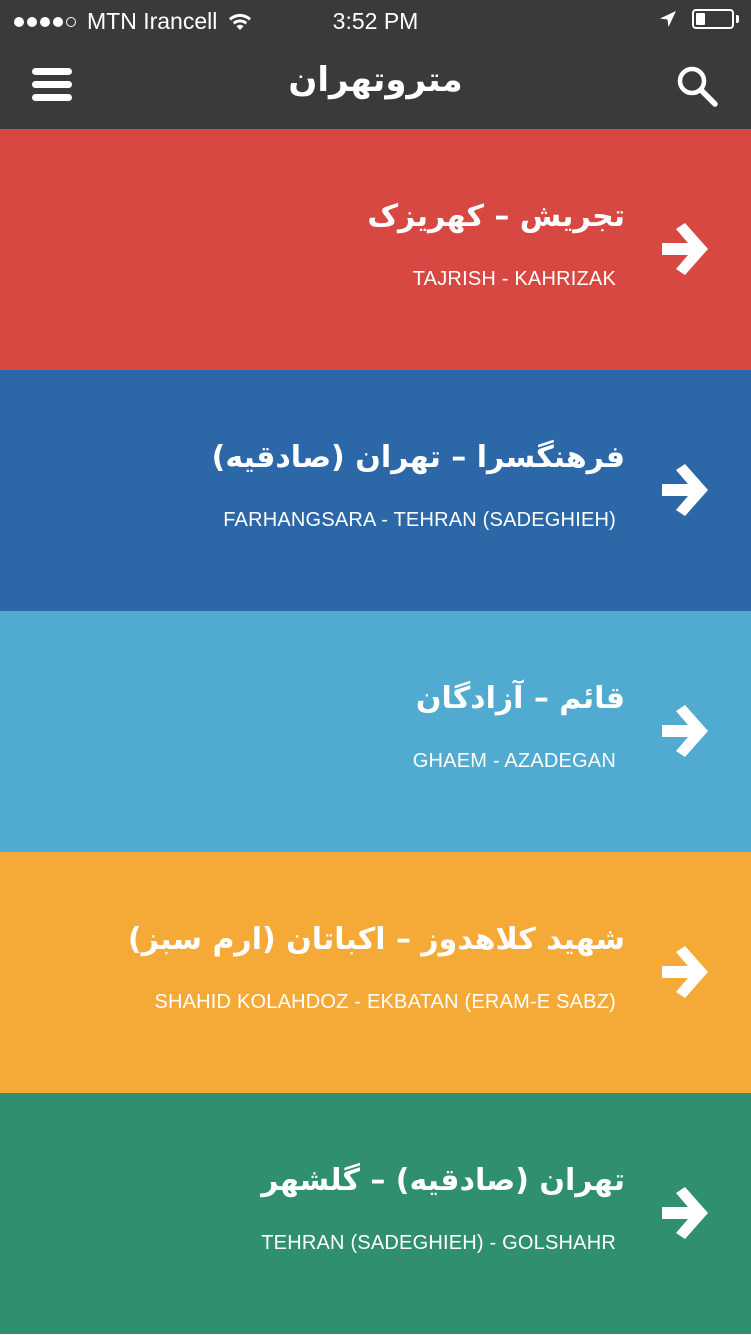 The height and width of the screenshot is (1335, 751). Describe the element at coordinates (376, 939) in the screenshot. I see `line-name-persian: شهید کلاهدوز – اکباتان (ارم سبز)` at that location.